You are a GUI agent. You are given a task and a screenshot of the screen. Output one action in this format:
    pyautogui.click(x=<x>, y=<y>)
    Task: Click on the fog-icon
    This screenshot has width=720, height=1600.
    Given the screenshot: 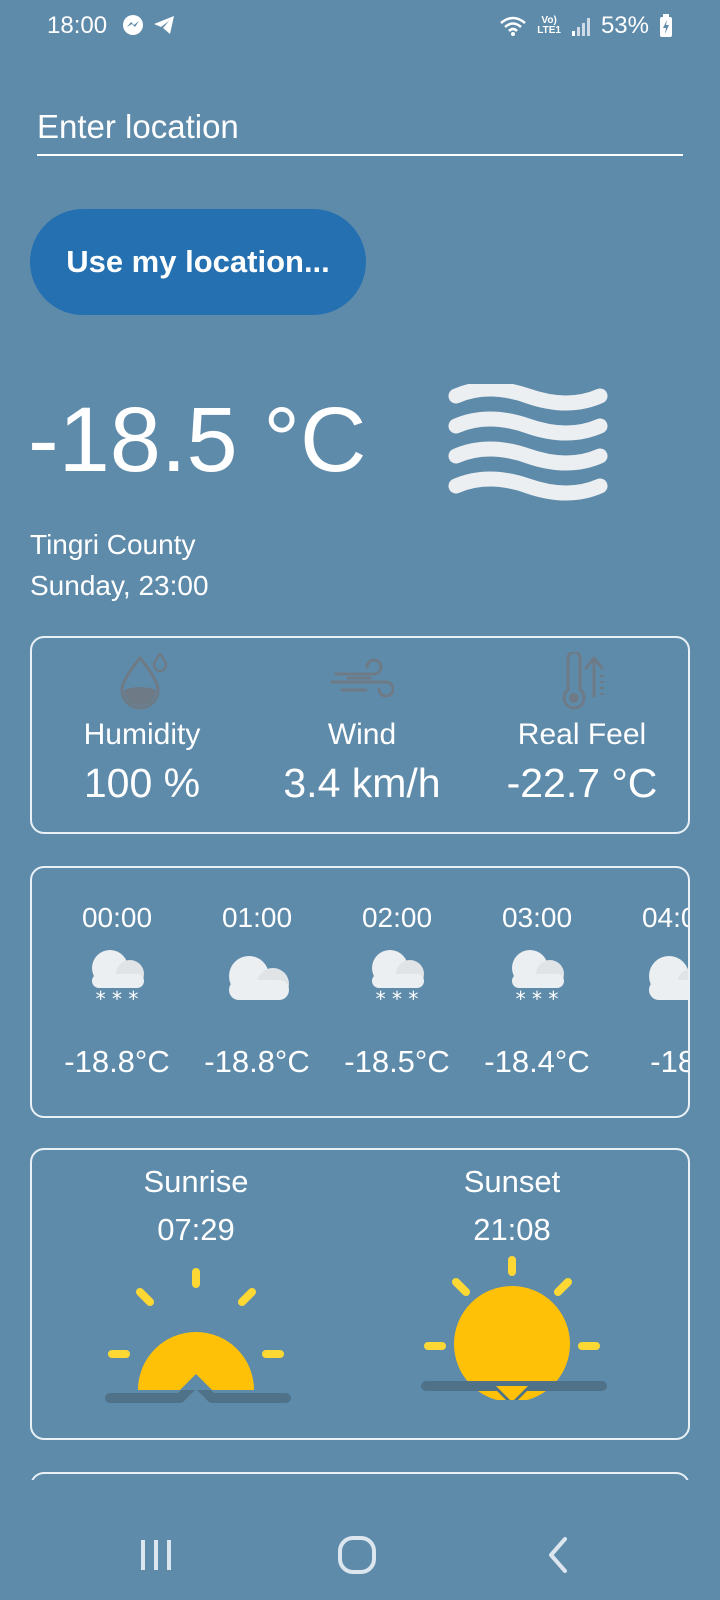 What is the action you would take?
    pyautogui.click(x=528, y=442)
    